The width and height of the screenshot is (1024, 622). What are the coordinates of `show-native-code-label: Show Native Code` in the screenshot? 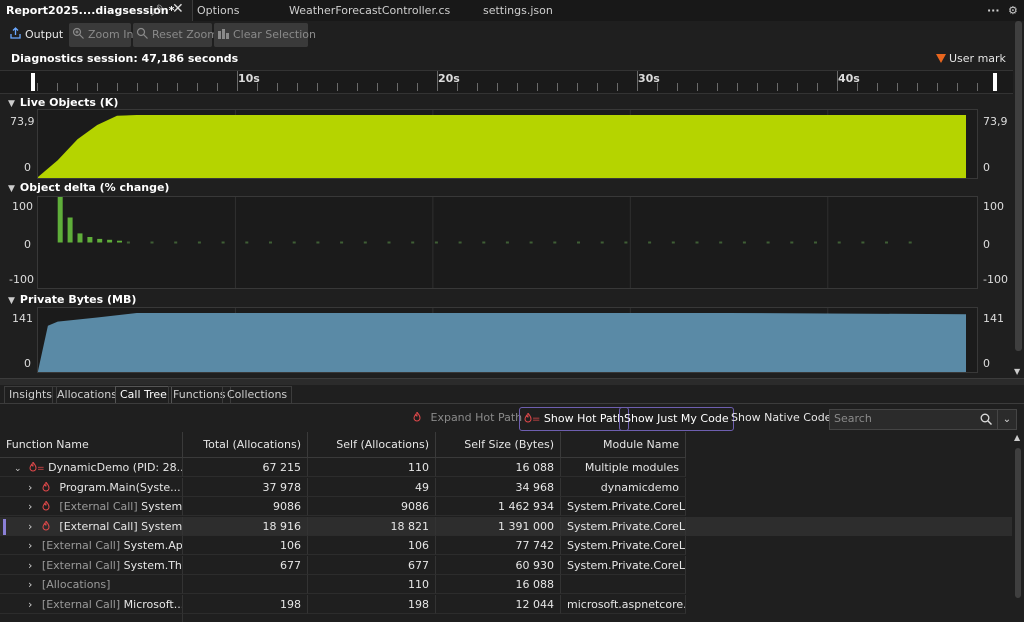 It's located at (781, 417).